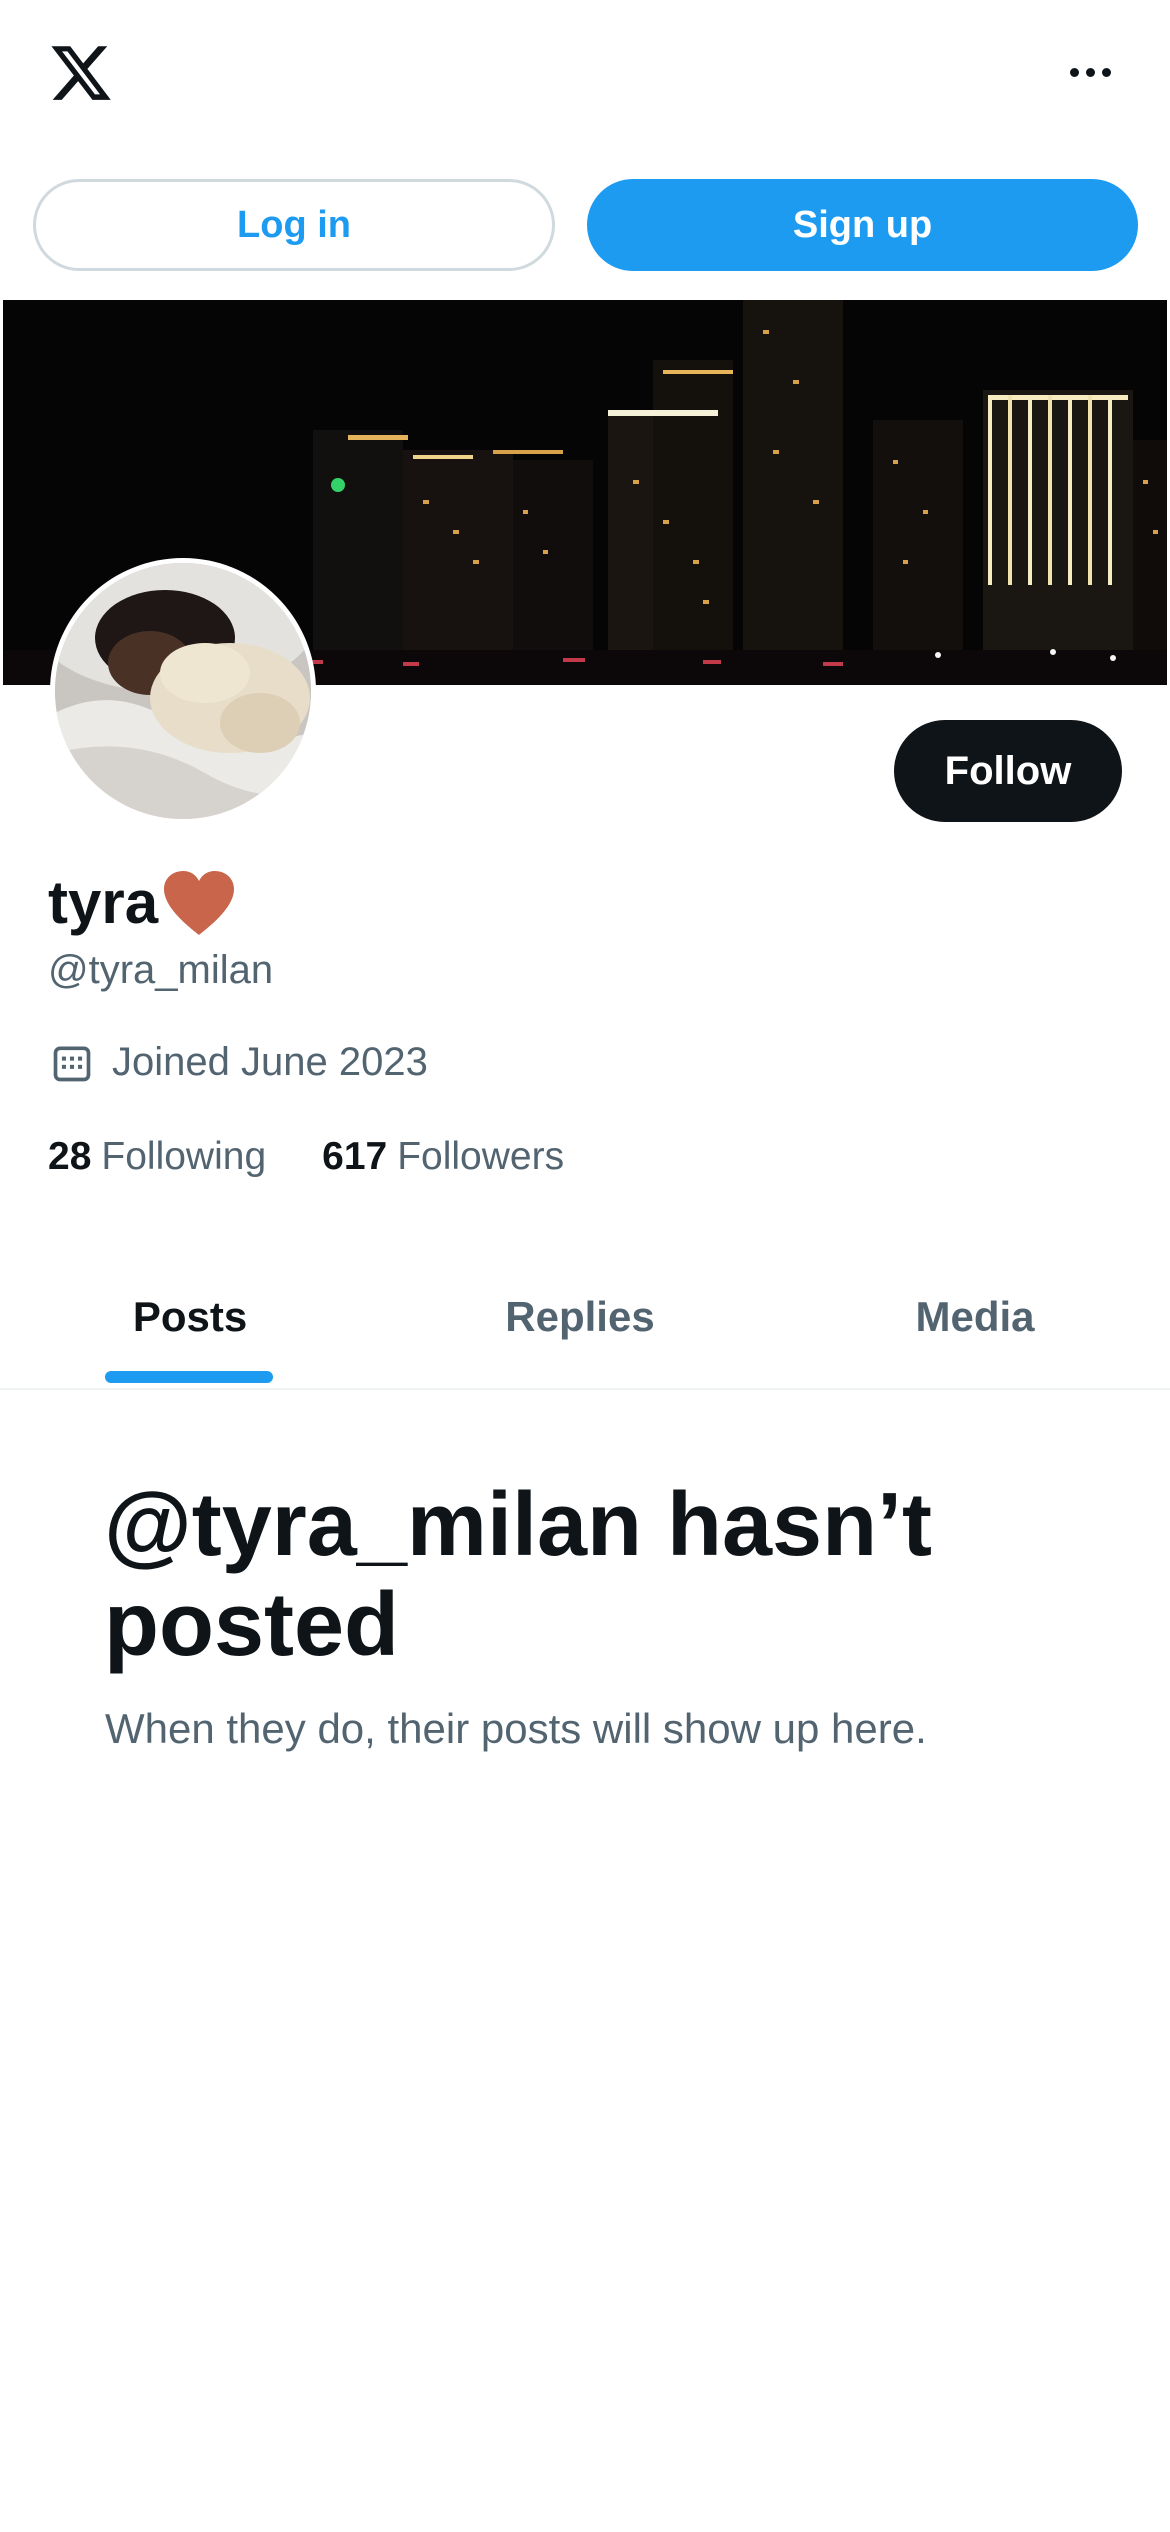 The height and width of the screenshot is (2532, 1170). What do you see at coordinates (580, 1317) in the screenshot?
I see `tab-replies: Replies` at bounding box center [580, 1317].